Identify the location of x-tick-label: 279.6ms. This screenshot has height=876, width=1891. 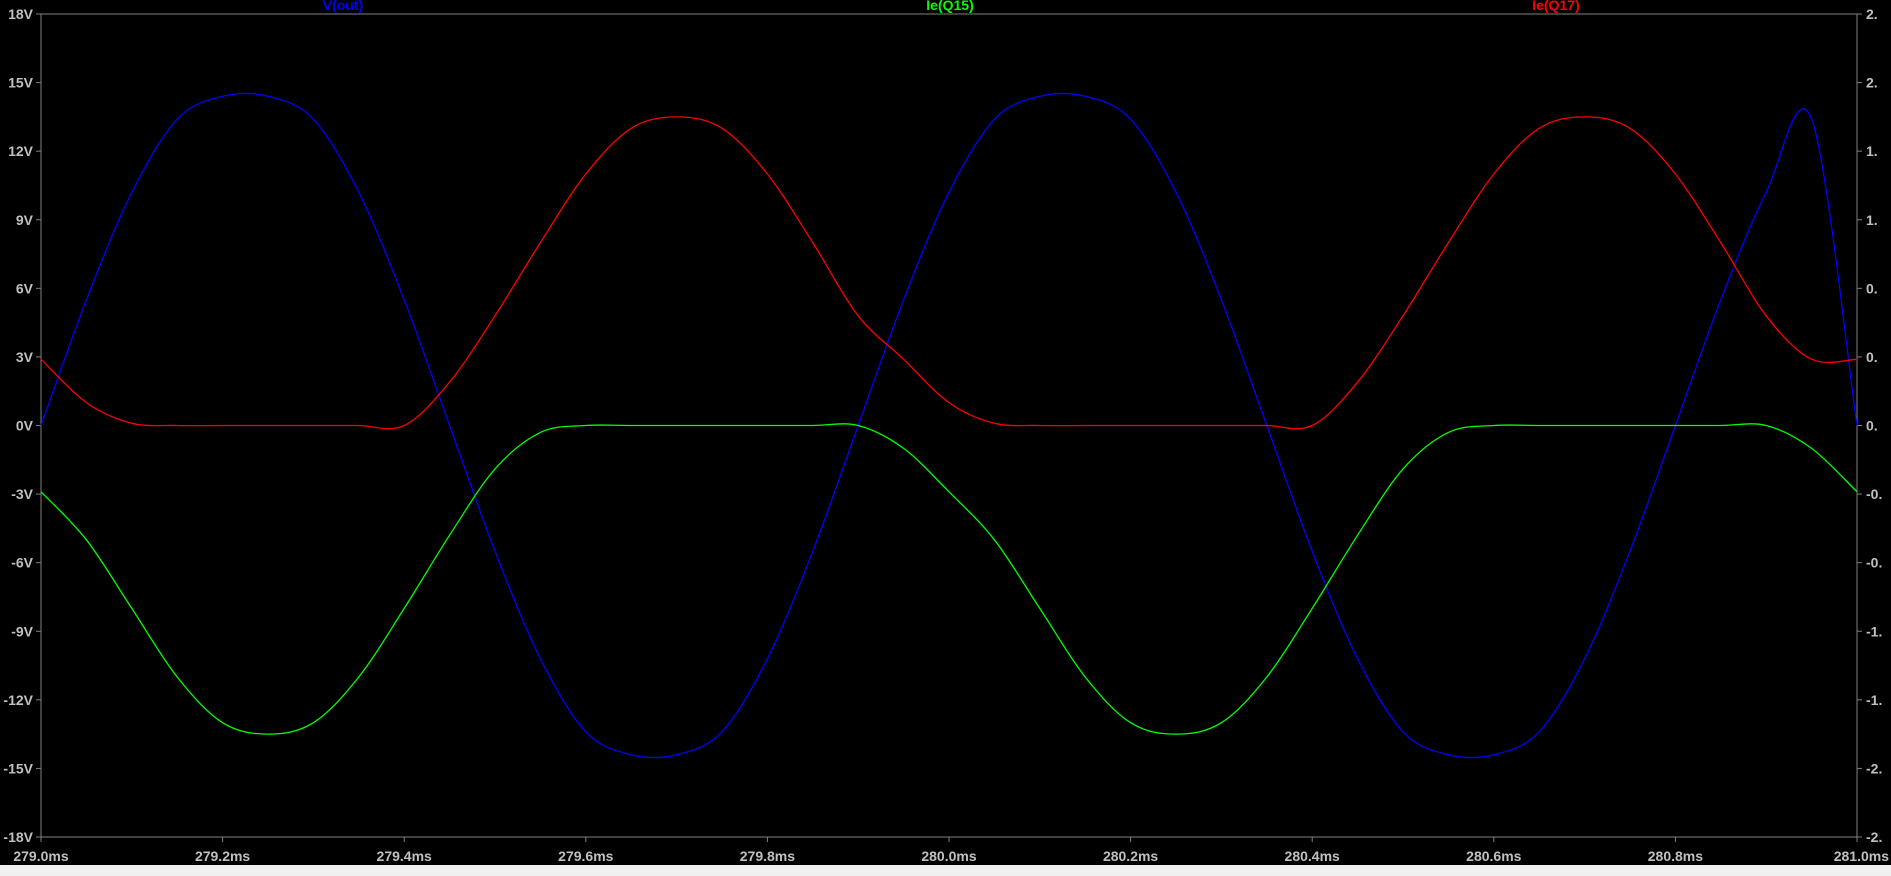
(585, 856).